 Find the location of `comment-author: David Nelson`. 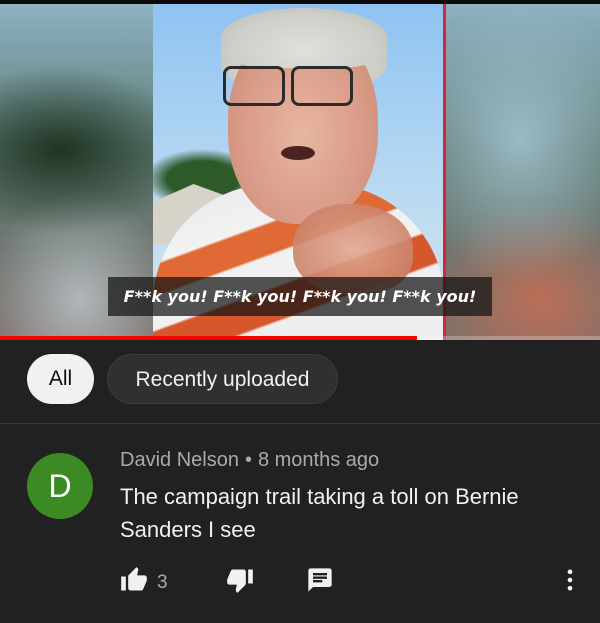

comment-author: David Nelson is located at coordinates (179, 460).